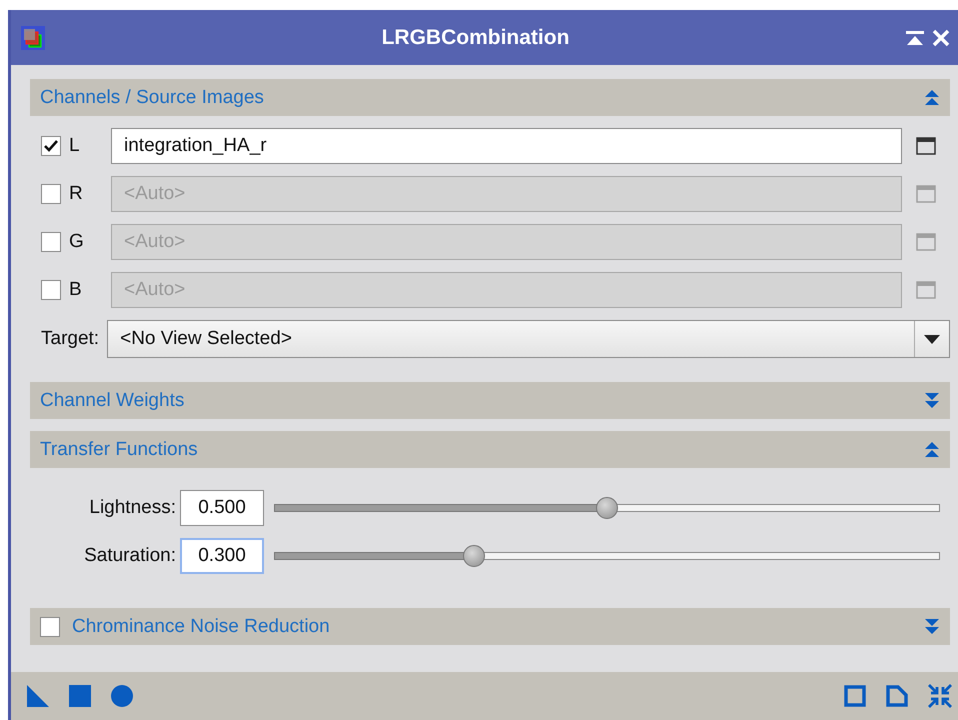  I want to click on document-icon, so click(897, 696).